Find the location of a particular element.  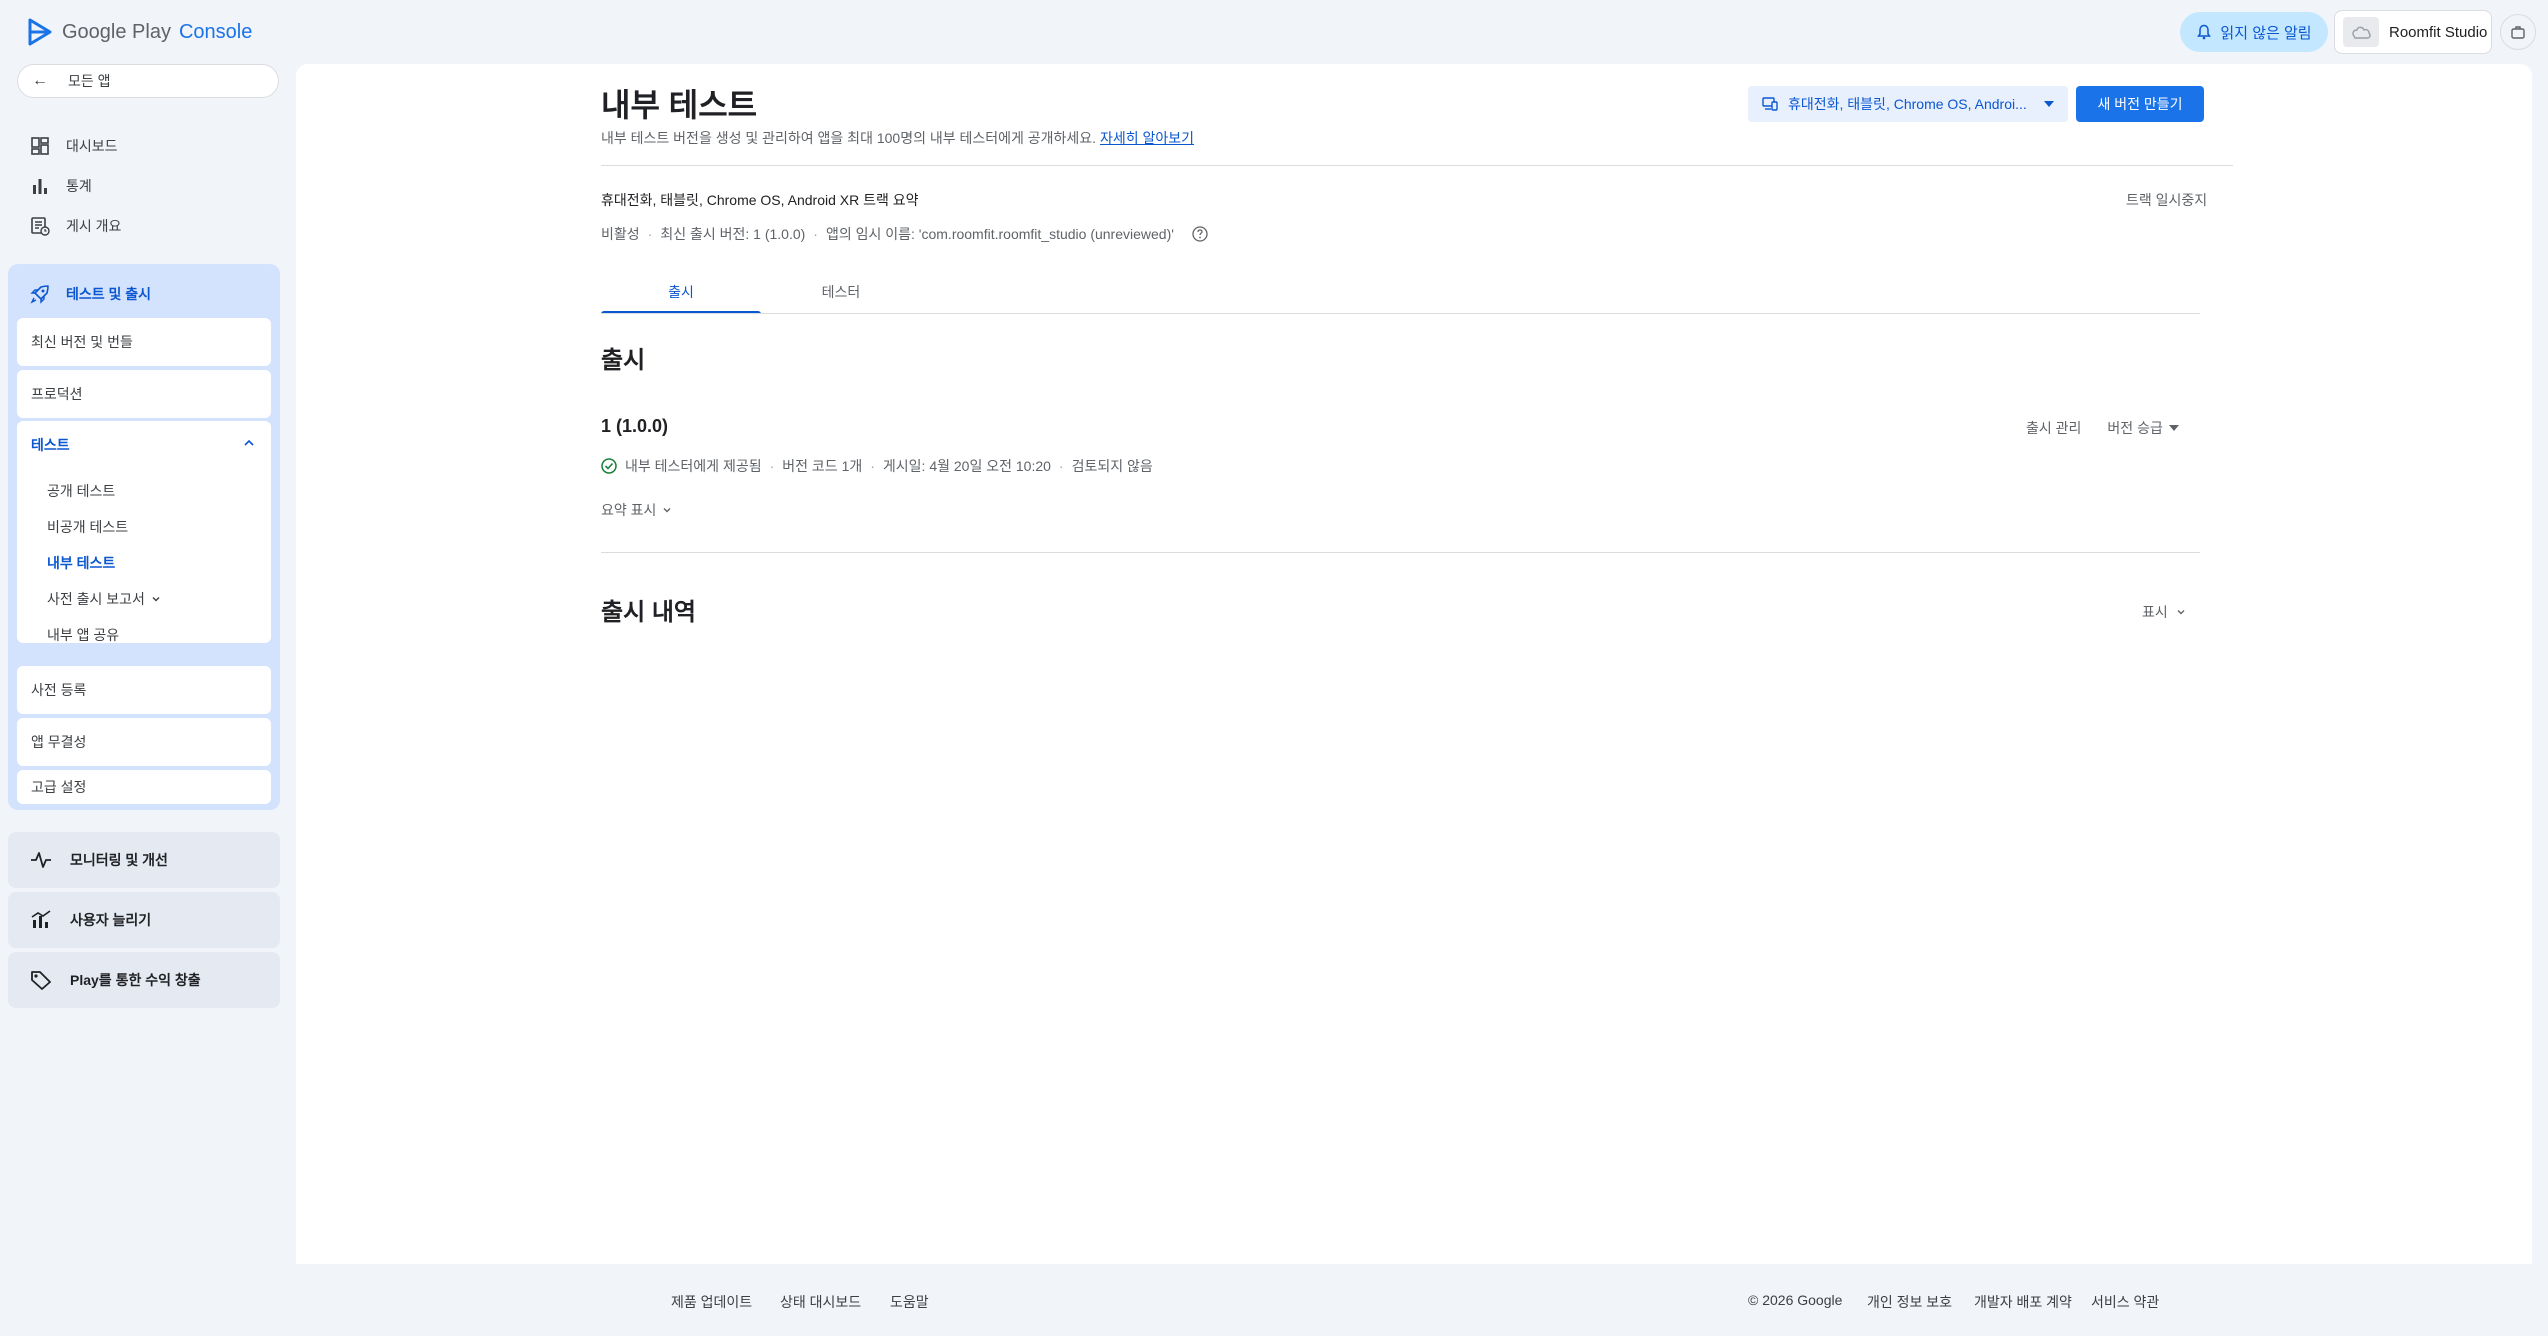

sidebar-item-monetize: Play를 통한 수익 창출 is located at coordinates (144, 980).